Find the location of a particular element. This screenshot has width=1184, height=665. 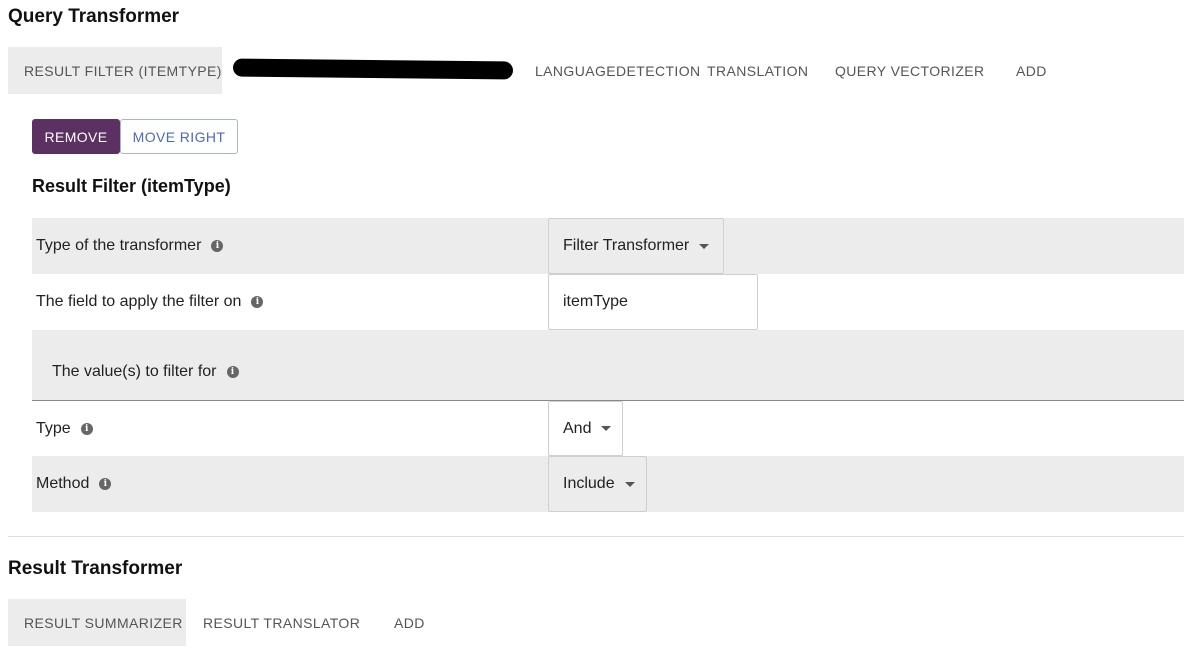

method-value: Include is located at coordinates (589, 483).